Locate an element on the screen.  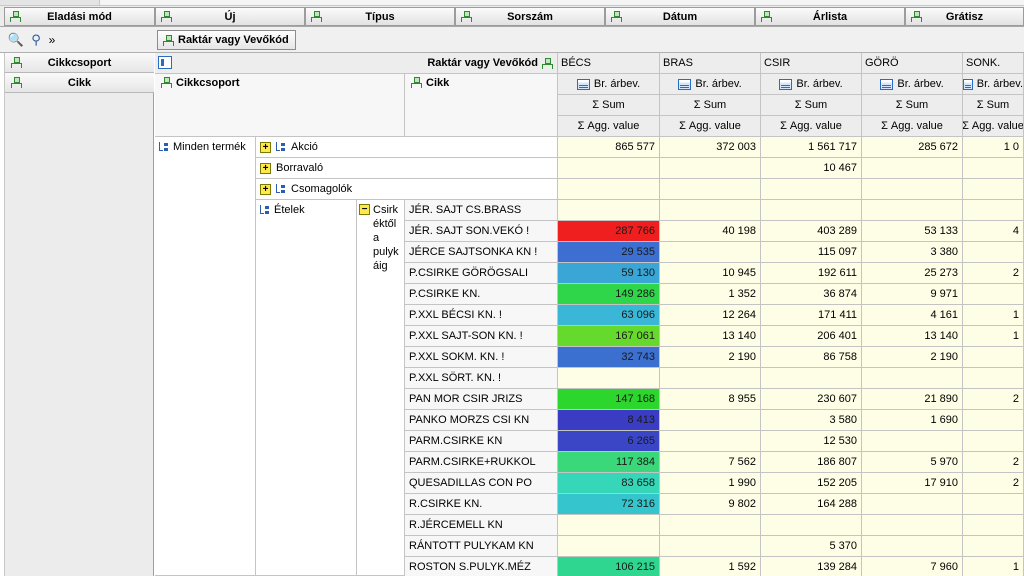
data-cell: 115 097 is located at coordinates (811, 252).